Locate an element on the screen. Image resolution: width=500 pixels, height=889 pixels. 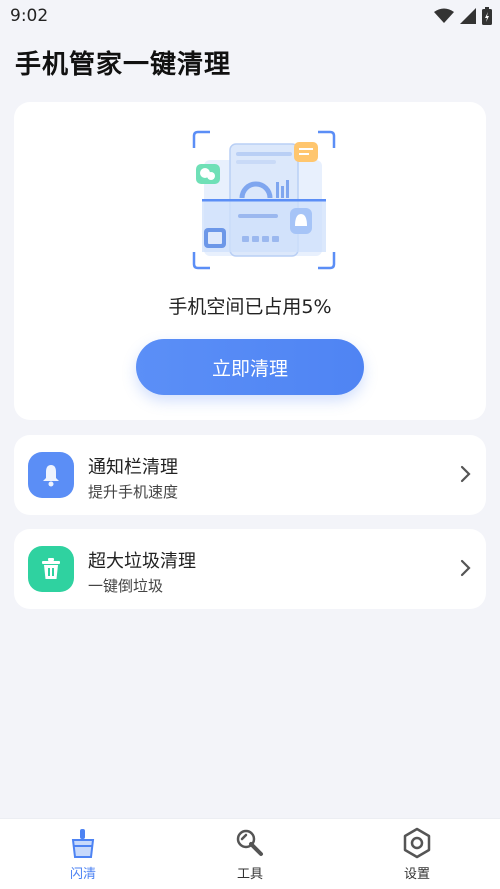
nav-item-settings: 设置 is located at coordinates (417, 857).